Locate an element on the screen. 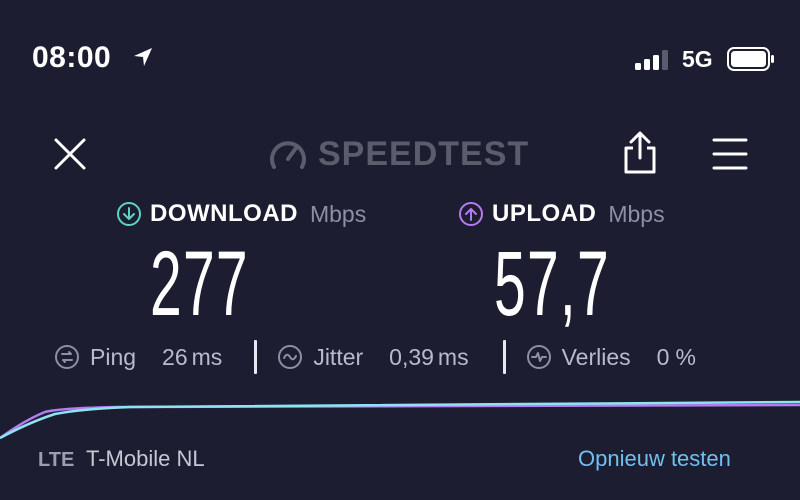 This screenshot has width=800, height=500. download-unit: Mbps is located at coordinates (338, 213).